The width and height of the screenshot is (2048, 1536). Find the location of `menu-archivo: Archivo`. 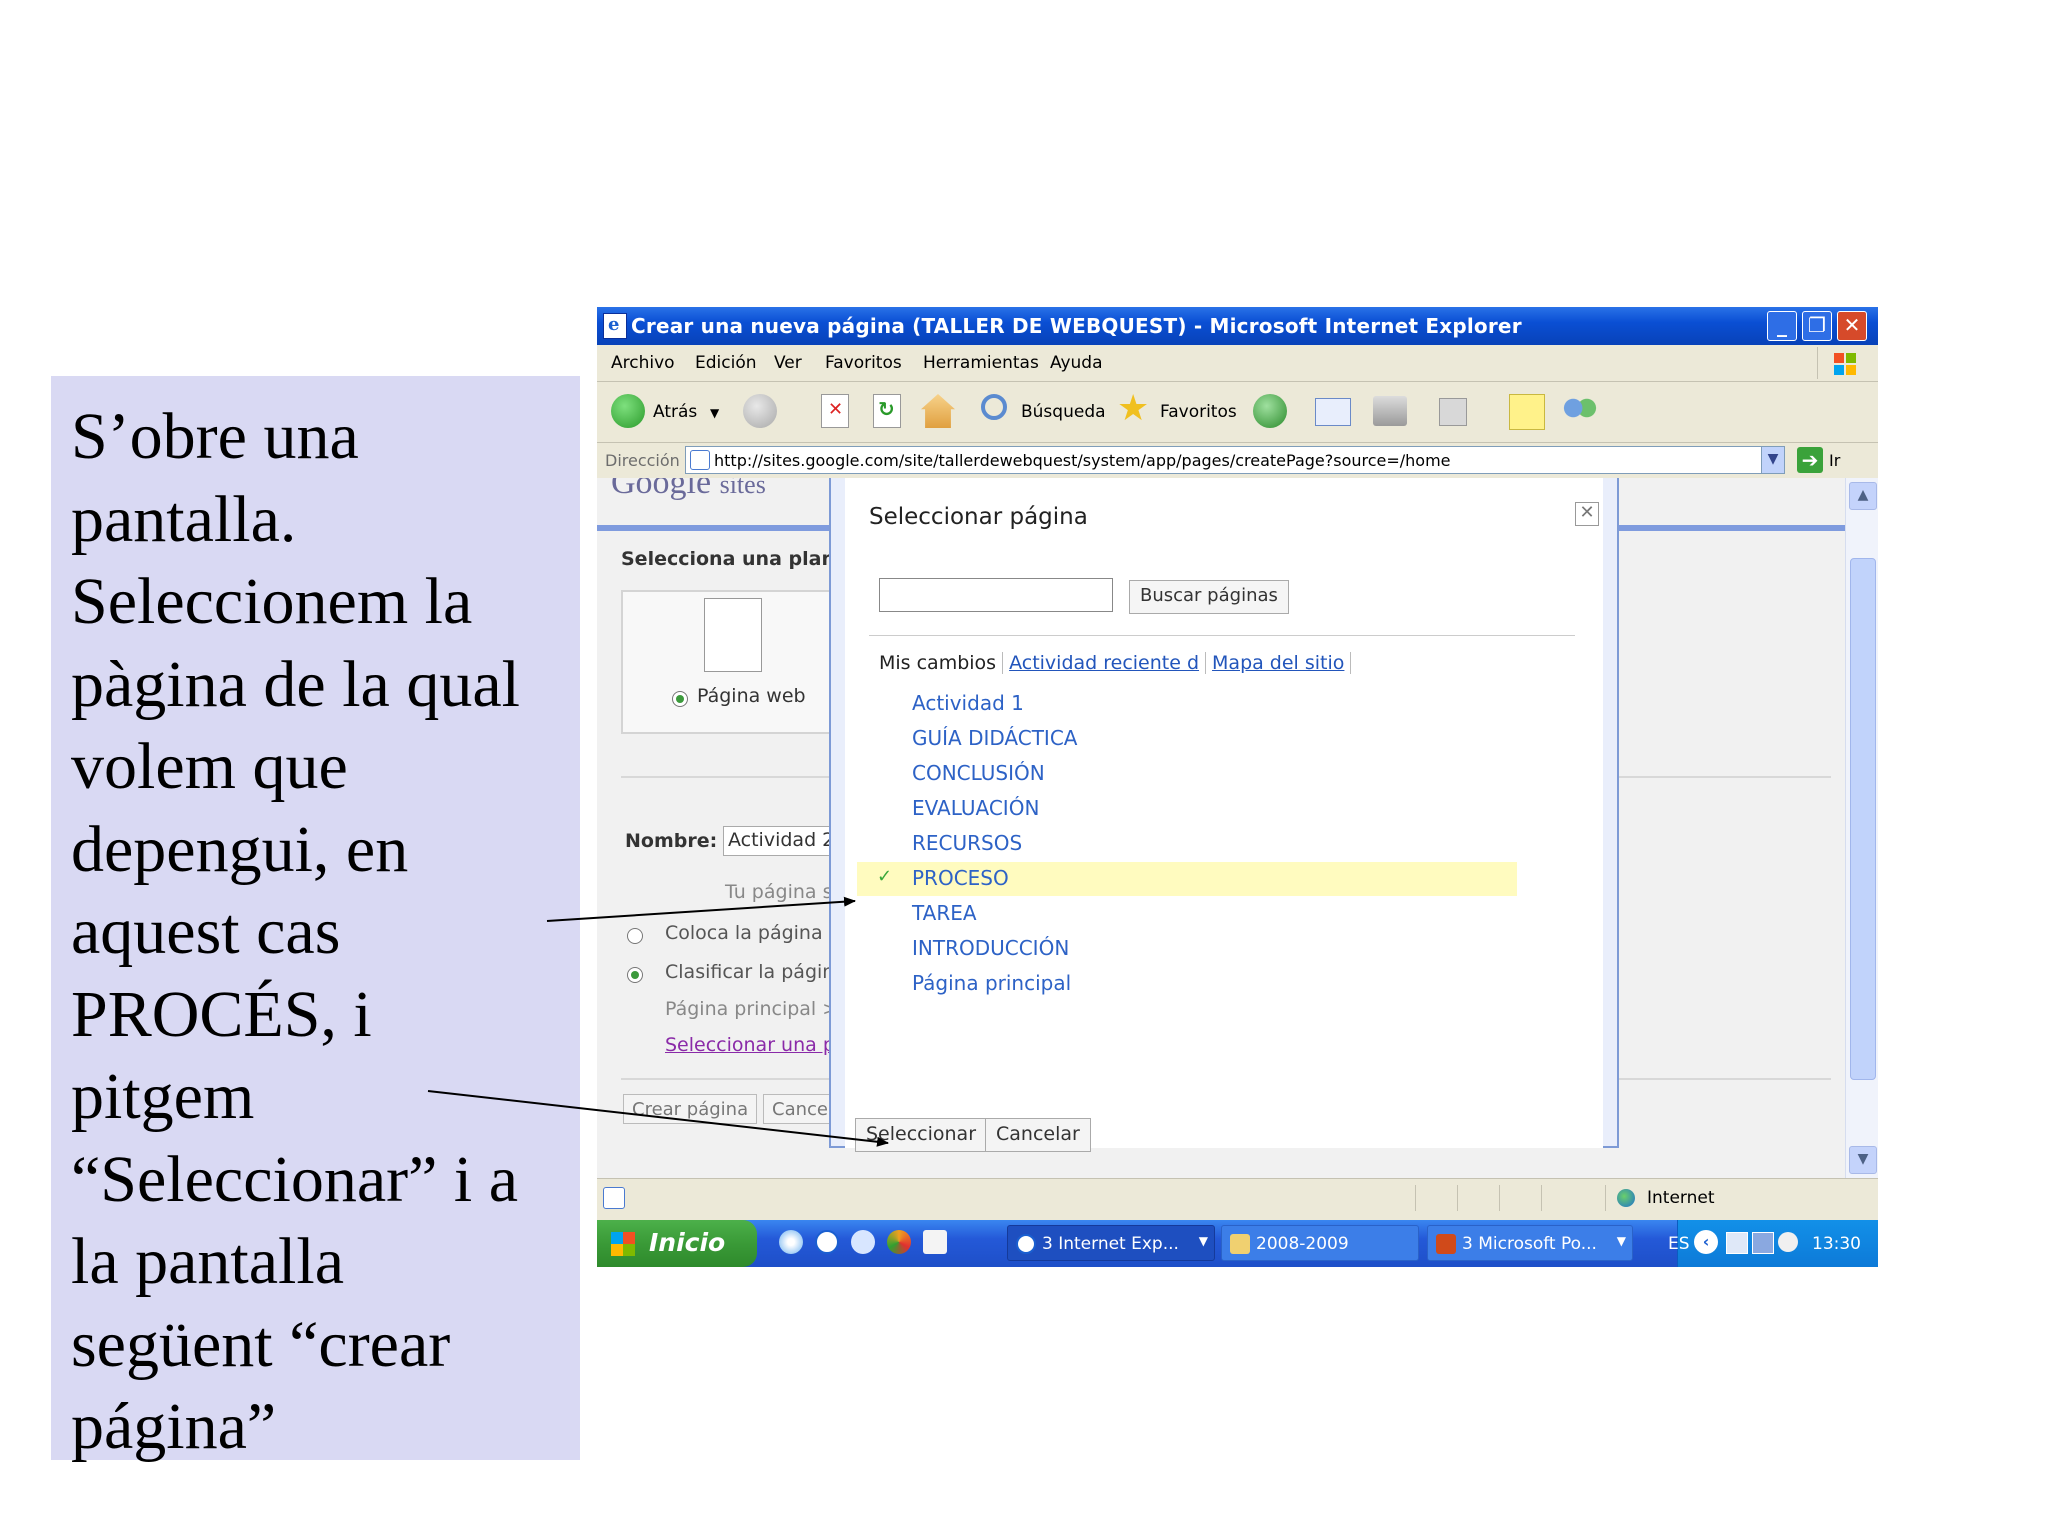

menu-archivo: Archivo is located at coordinates (643, 363).